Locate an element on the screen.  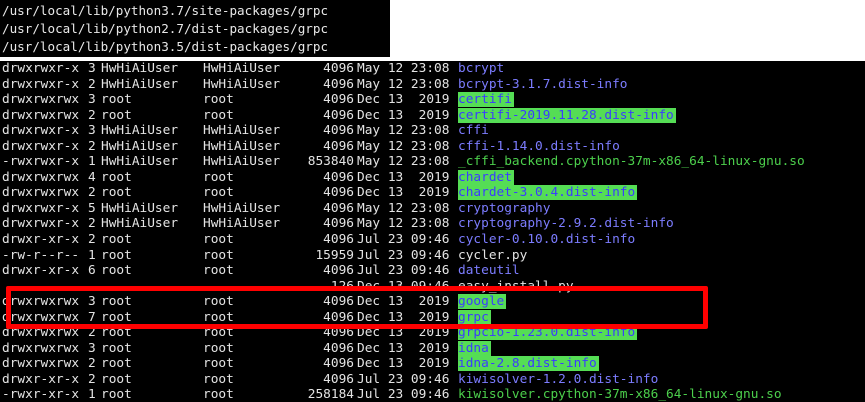
cell-name: chardet-3.0.4.dist-info is located at coordinates (548, 193).